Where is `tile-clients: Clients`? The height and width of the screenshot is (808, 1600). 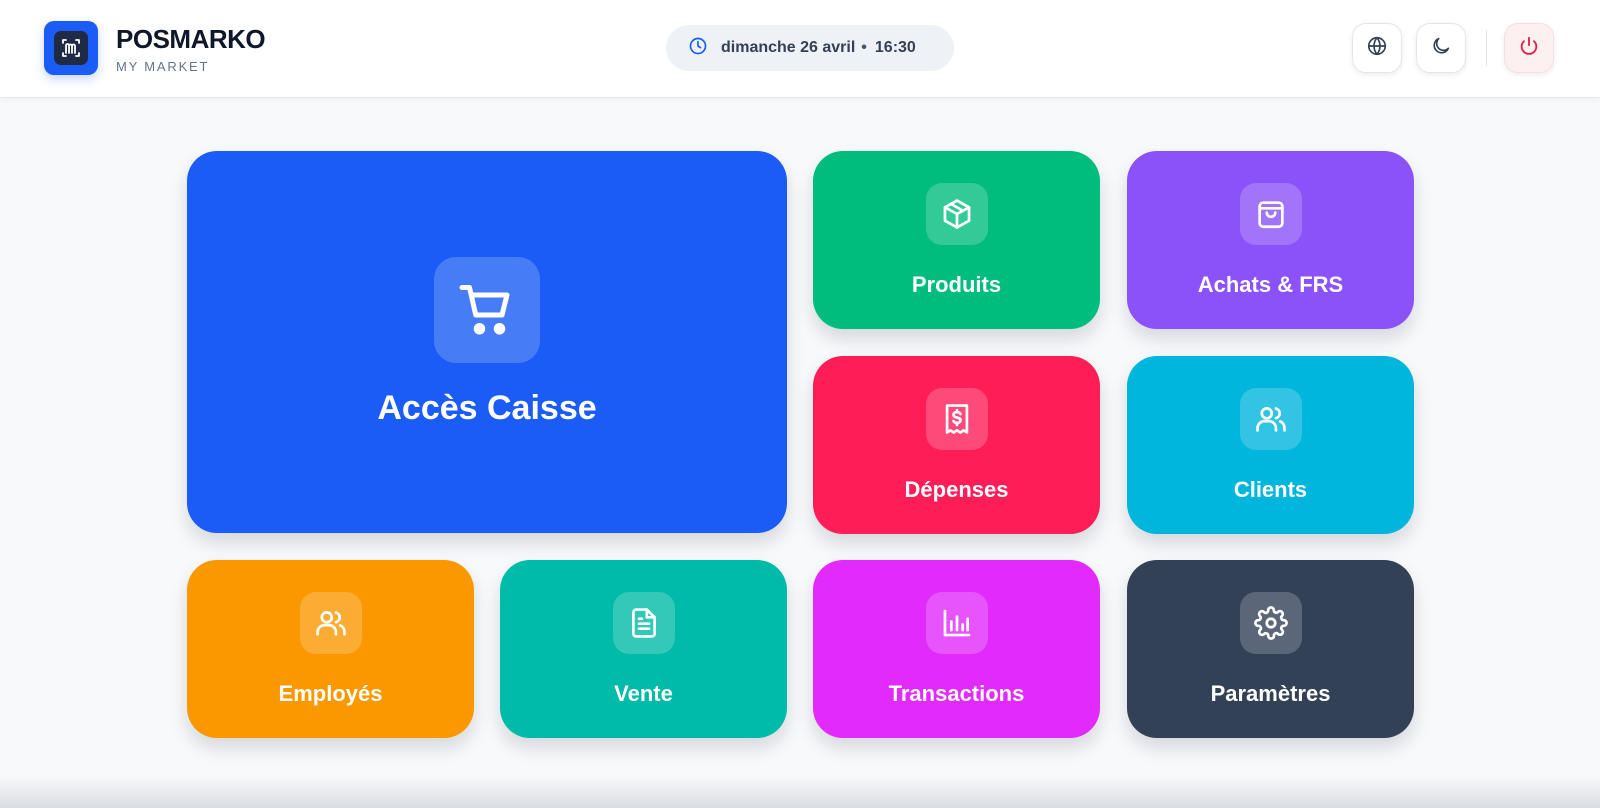 tile-clients: Clients is located at coordinates (1270, 445).